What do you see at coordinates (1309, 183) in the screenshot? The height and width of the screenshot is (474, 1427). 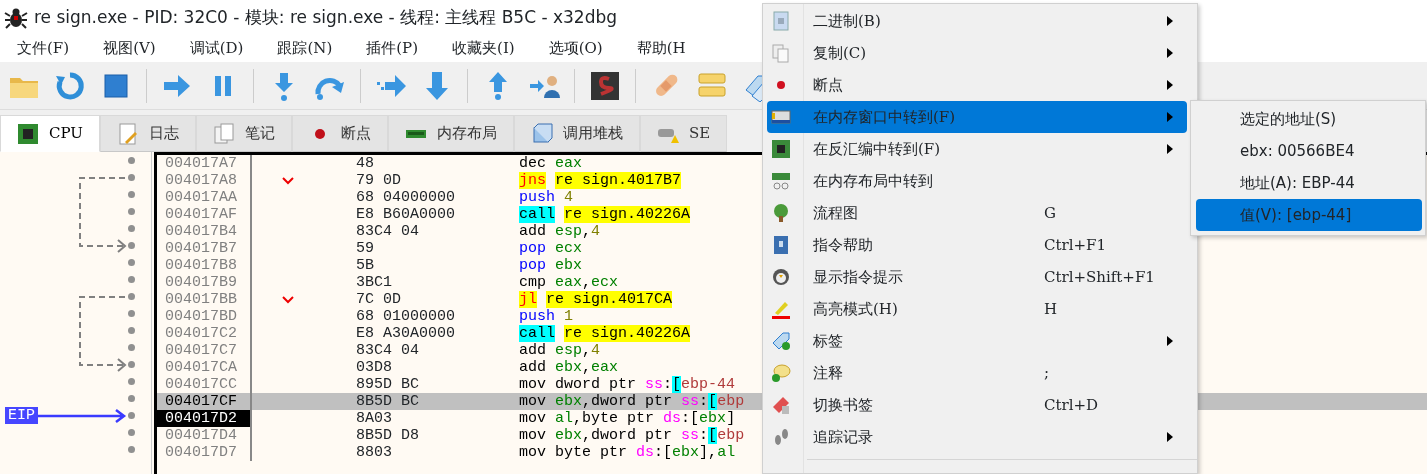 I see `menu-item: 地址(A): EBP-44` at bounding box center [1309, 183].